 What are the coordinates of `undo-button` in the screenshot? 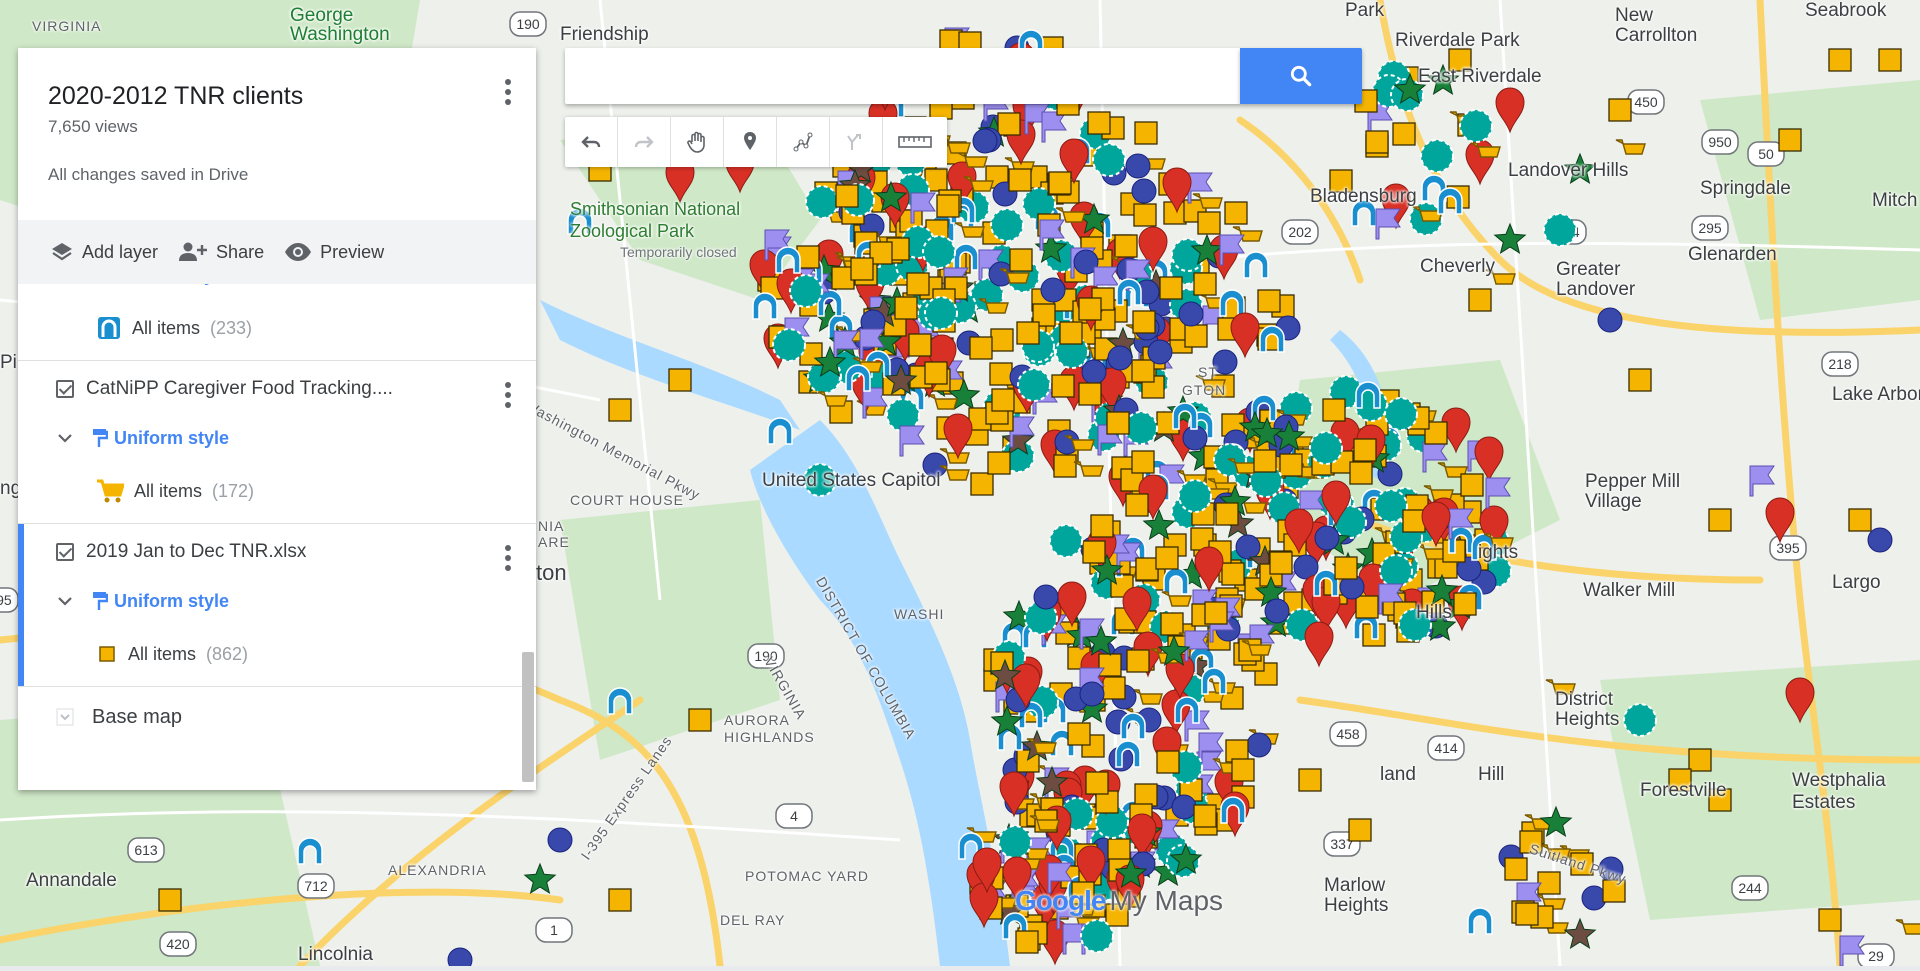 It's located at (591, 142).